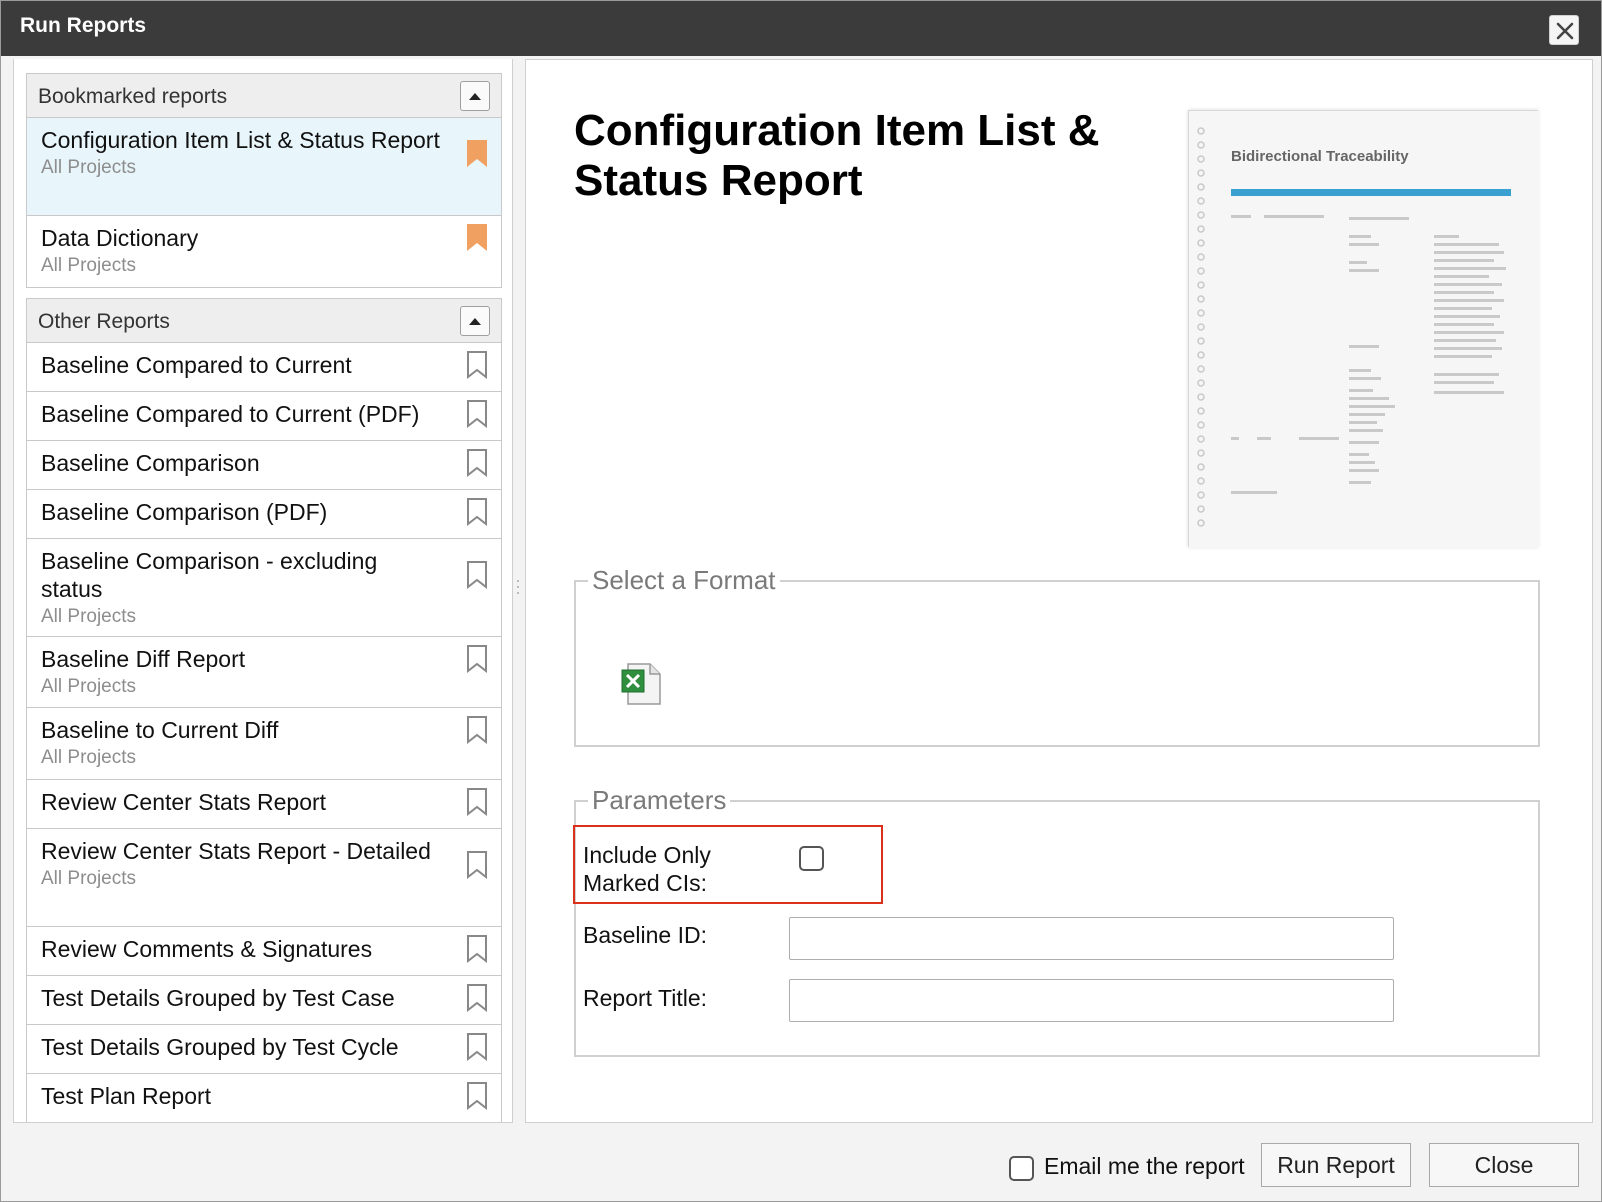 The image size is (1602, 1202). I want to click on select-format-legend: Select a Format, so click(684, 580).